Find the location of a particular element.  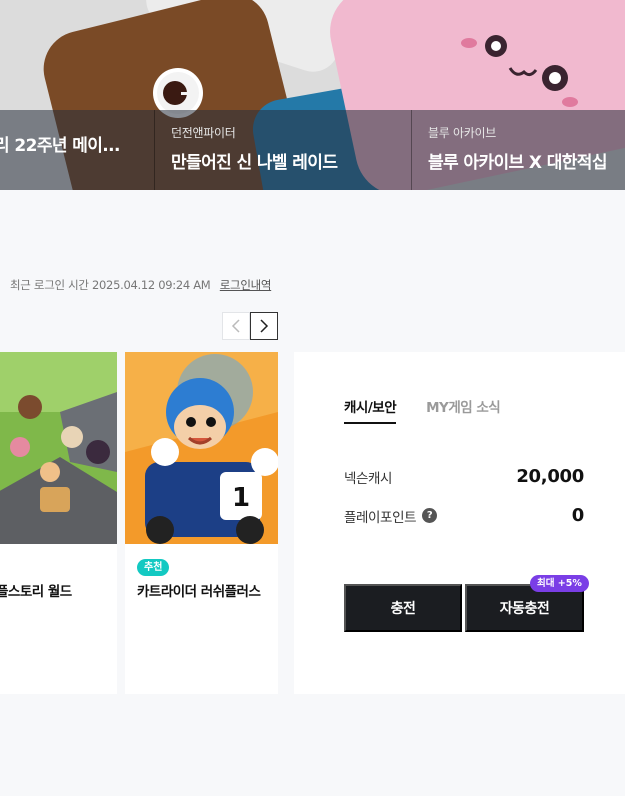

login-history-link: 로그인내역 is located at coordinates (246, 285).